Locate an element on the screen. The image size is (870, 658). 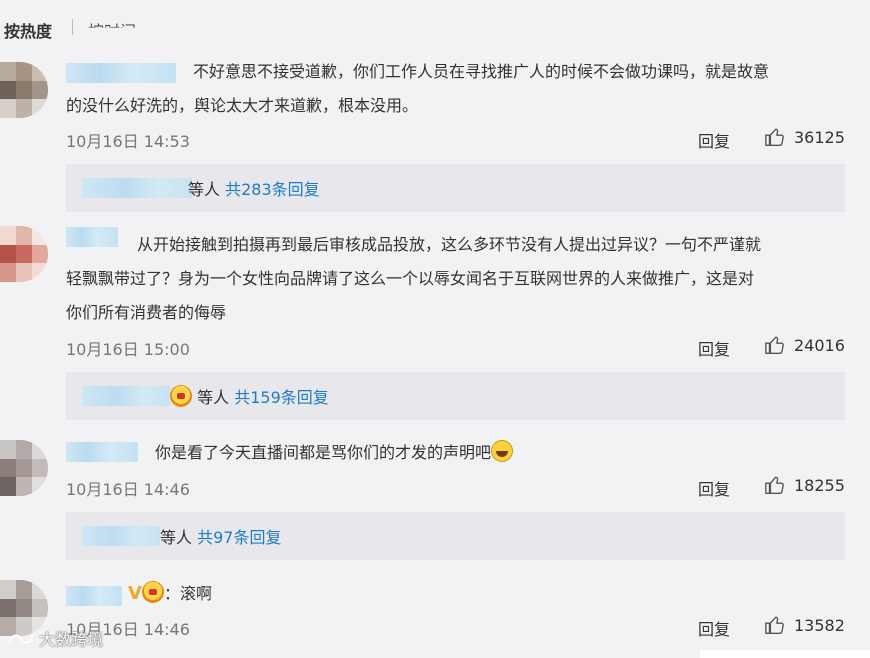
comment-text-cont: 你们所有消费者的侮辱 is located at coordinates (146, 312).